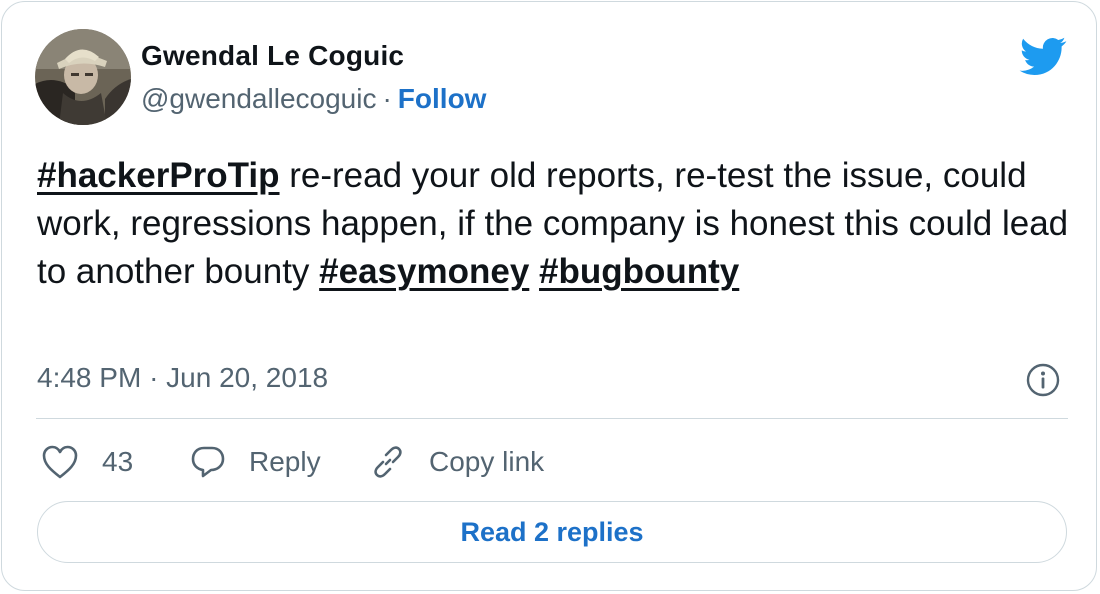 This screenshot has width=1100, height=594. I want to click on tweet-timestamp: 4:48 PM · Jun 20, 2018, so click(182, 378).